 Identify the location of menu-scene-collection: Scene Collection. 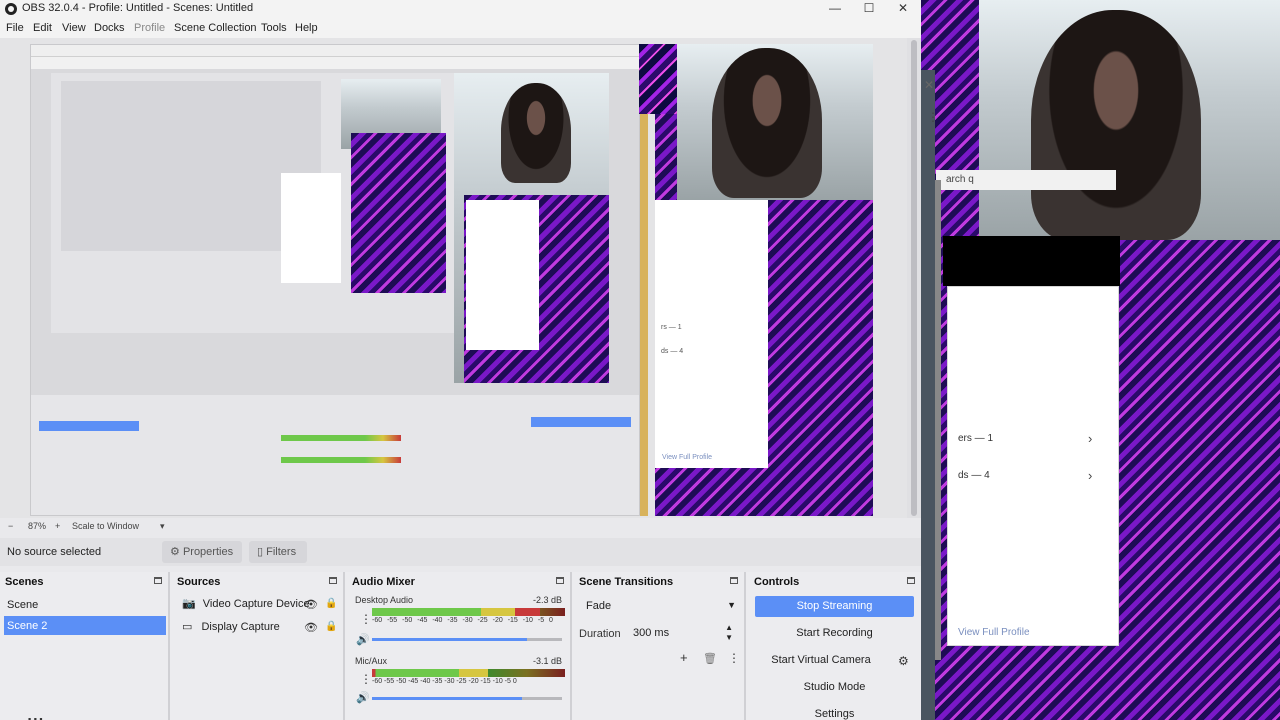
(215, 28).